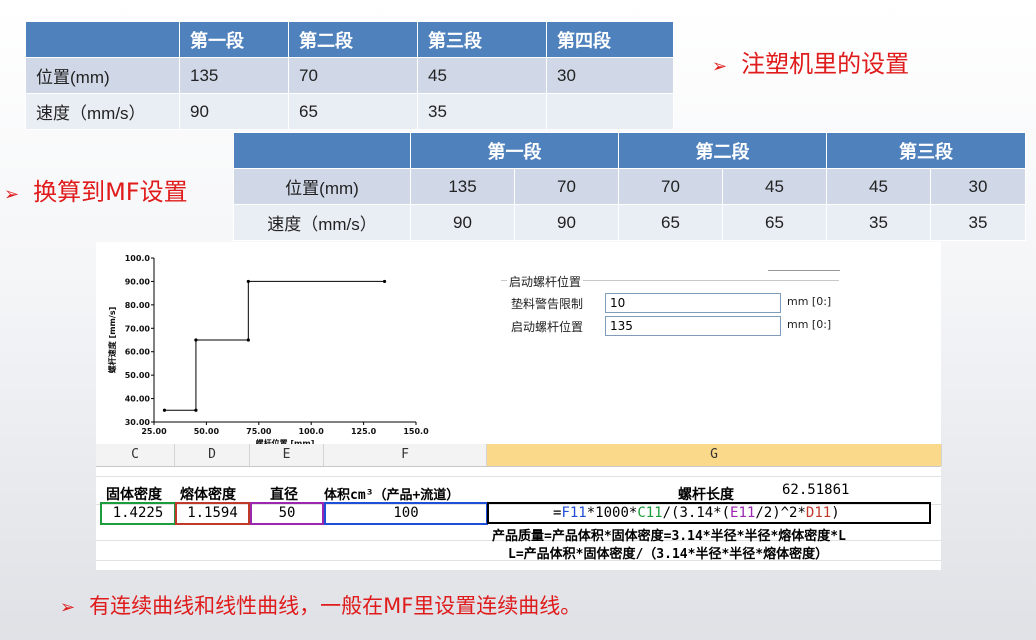 The width and height of the screenshot is (1036, 640). What do you see at coordinates (482, 75) in the screenshot?
I see `table1-cell: 45` at bounding box center [482, 75].